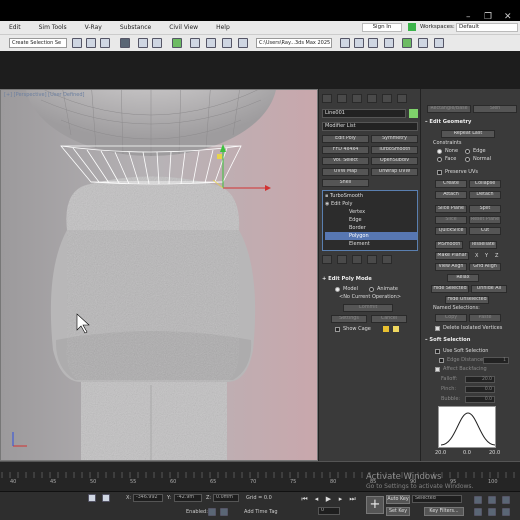 This screenshot has width=520, height=520. What do you see at coordinates (394, 150) in the screenshot?
I see `modifier-btn-turbosmooth: TurboSmooth` at bounding box center [394, 150].